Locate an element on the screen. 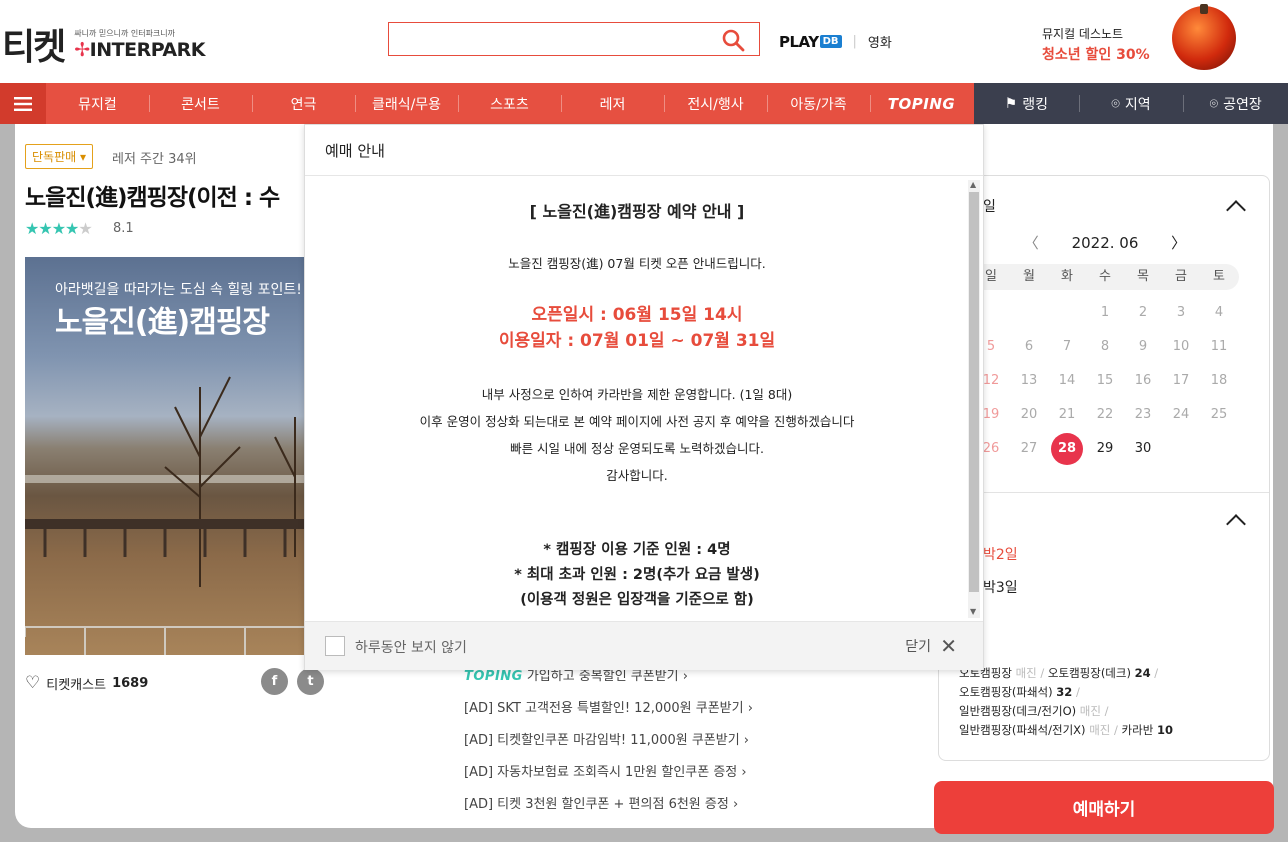  search-box is located at coordinates (574, 39).